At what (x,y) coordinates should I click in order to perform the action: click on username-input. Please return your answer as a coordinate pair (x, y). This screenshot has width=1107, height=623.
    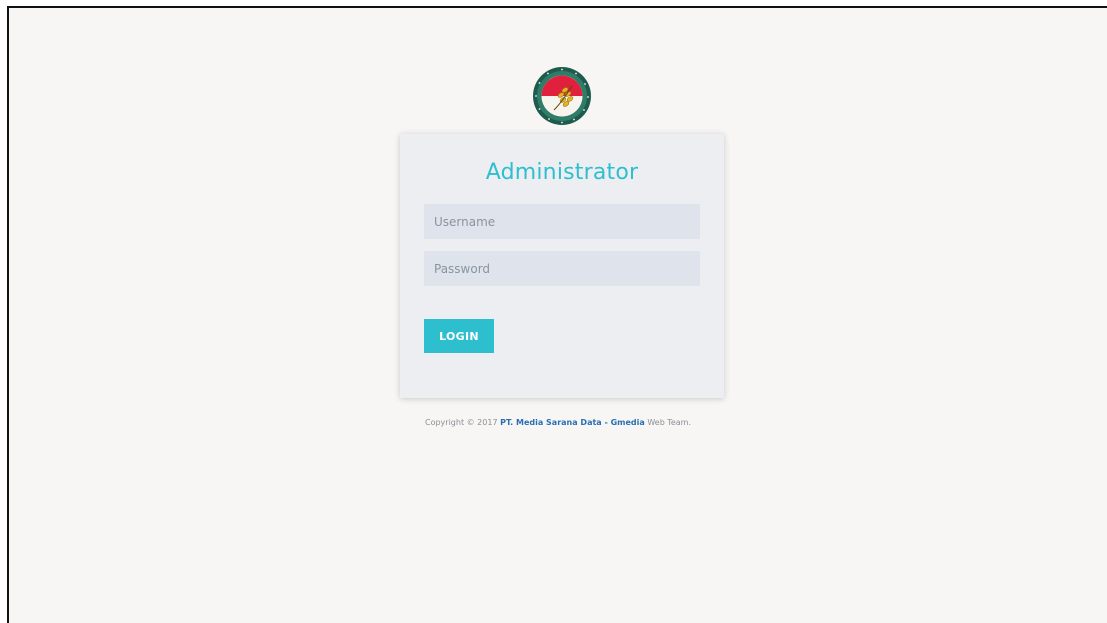
    Looking at the image, I should click on (562, 221).